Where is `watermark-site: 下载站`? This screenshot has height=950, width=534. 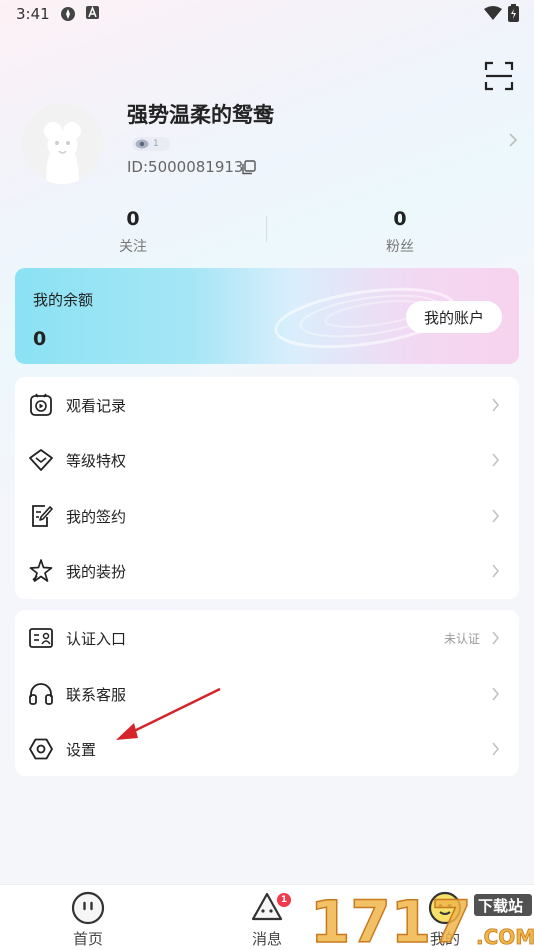 watermark-site: 下载站 is located at coordinates (500, 906).